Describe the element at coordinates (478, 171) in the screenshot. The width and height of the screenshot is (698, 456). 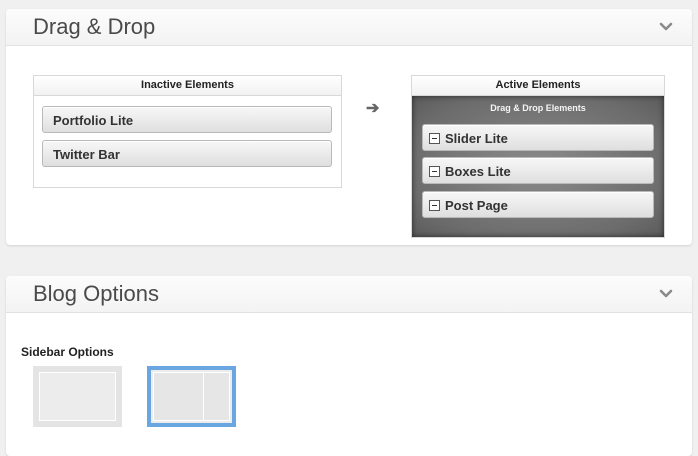
I see `active-item-label: Boxes Lite` at that location.